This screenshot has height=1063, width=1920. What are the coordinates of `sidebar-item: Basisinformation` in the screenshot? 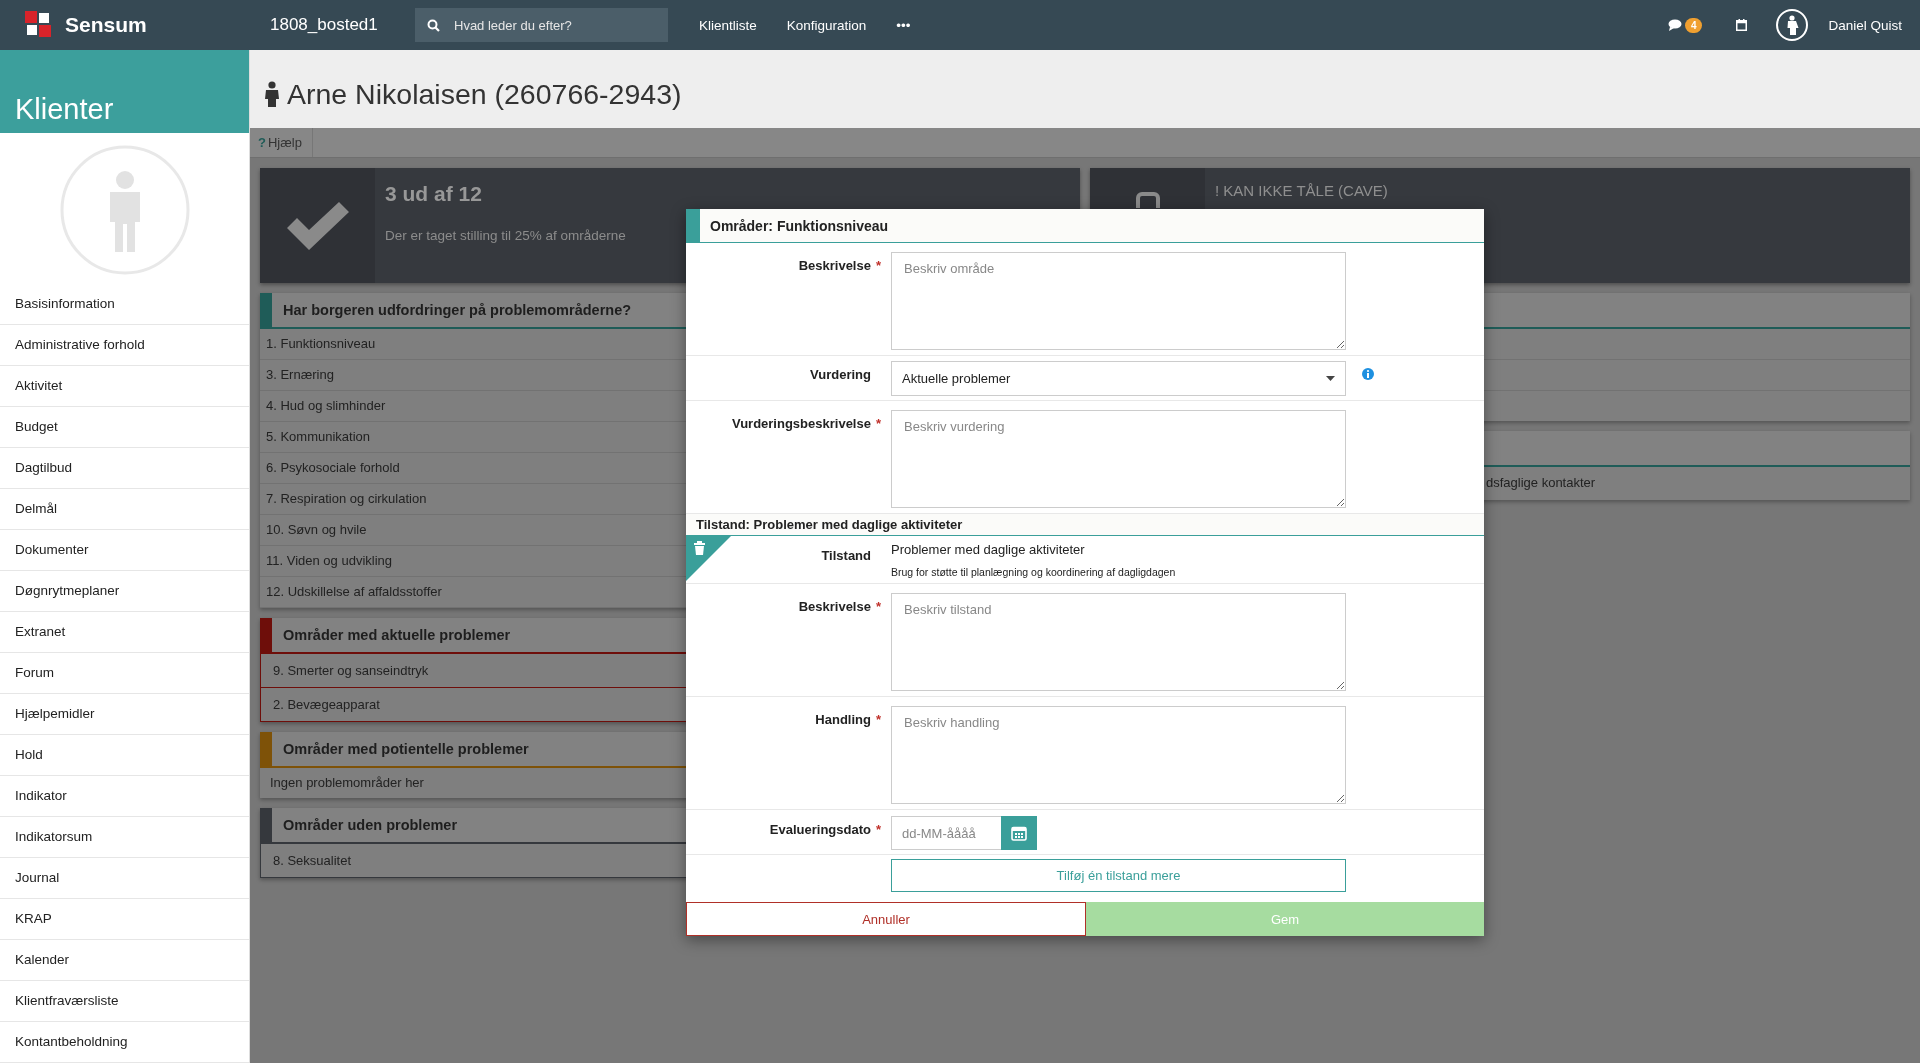 It's located at (124, 304).